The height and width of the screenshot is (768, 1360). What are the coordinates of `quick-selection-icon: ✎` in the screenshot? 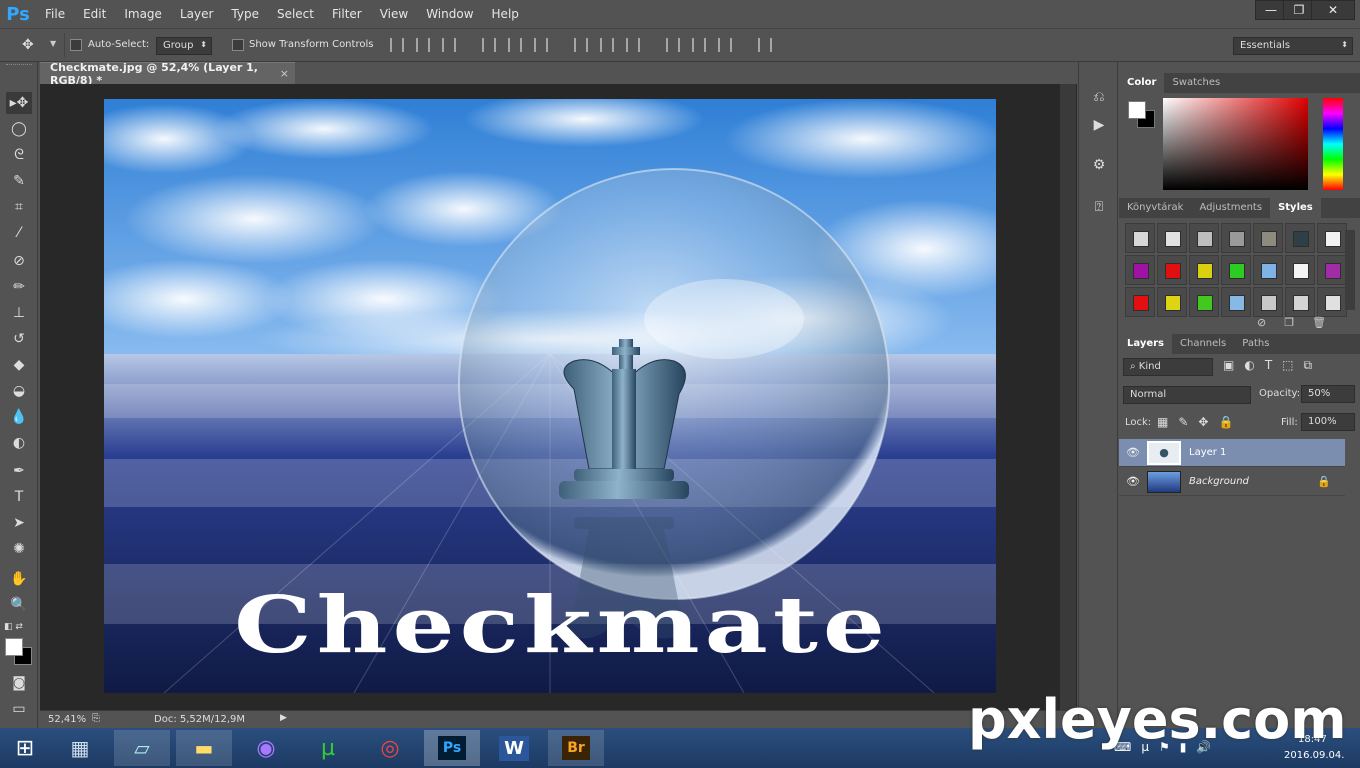 It's located at (19, 181).